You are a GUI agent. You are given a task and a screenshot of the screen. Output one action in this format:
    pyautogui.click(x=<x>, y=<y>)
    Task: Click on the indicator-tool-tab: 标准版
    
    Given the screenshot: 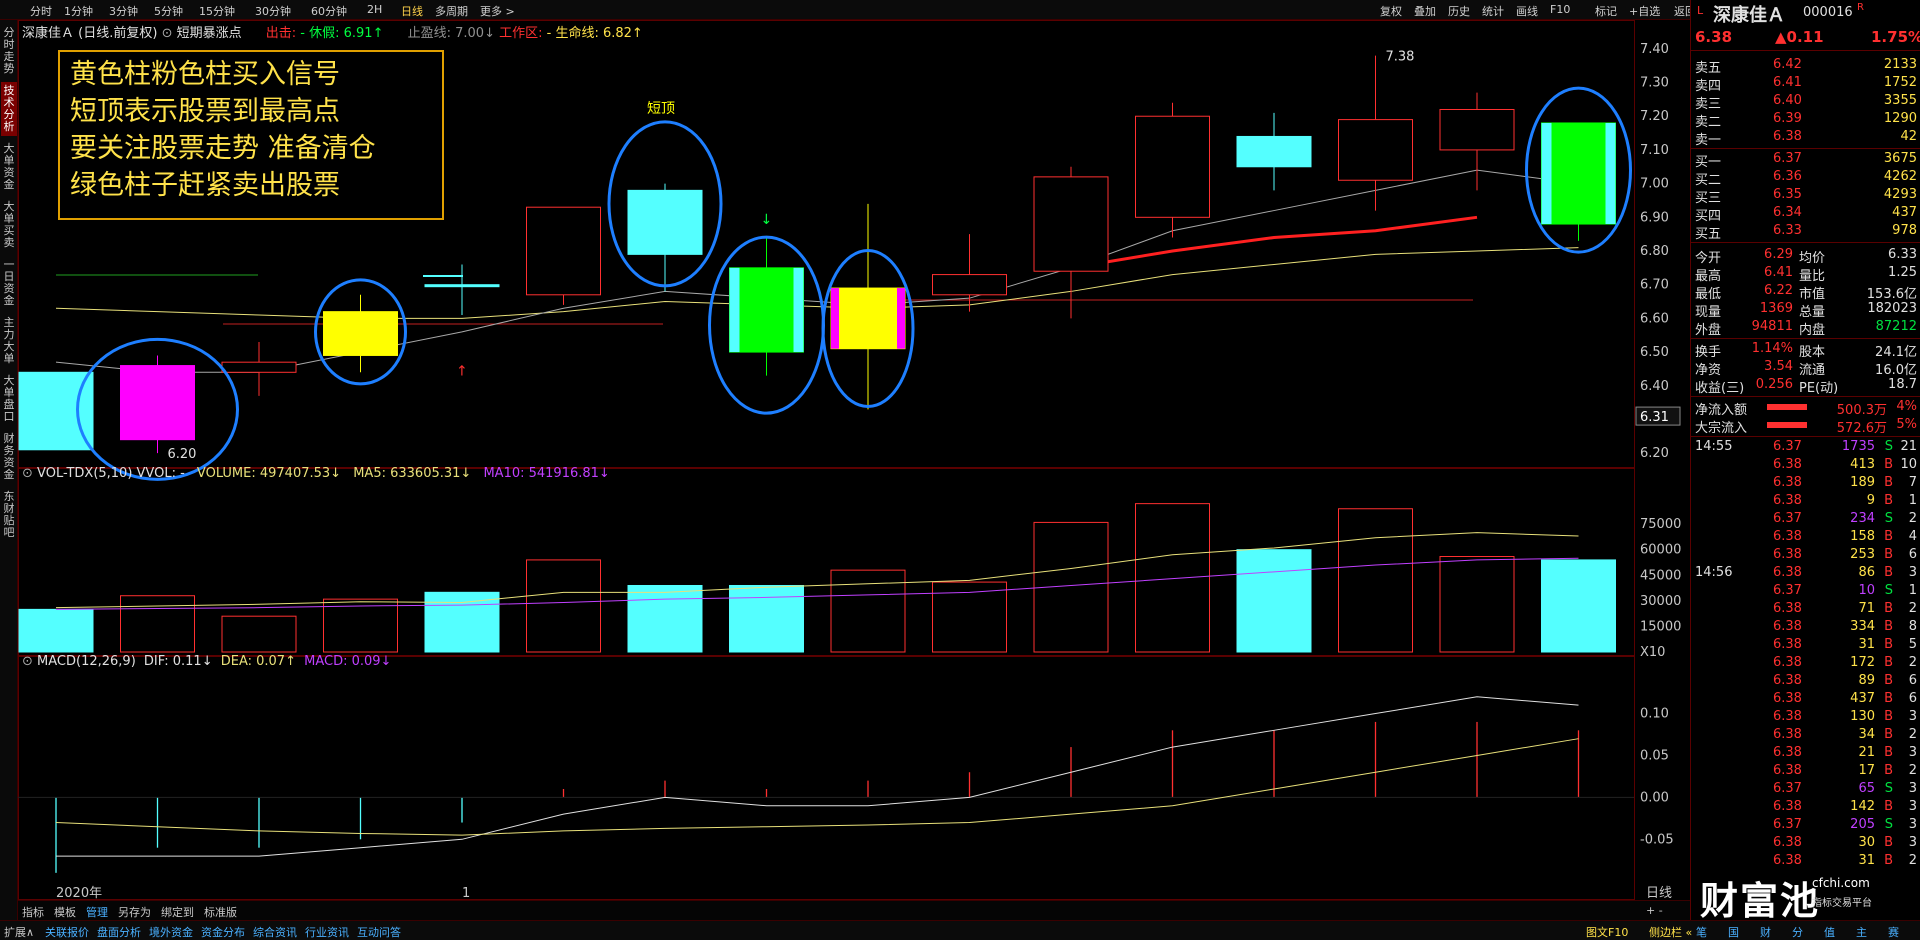 What is the action you would take?
    pyautogui.click(x=220, y=912)
    